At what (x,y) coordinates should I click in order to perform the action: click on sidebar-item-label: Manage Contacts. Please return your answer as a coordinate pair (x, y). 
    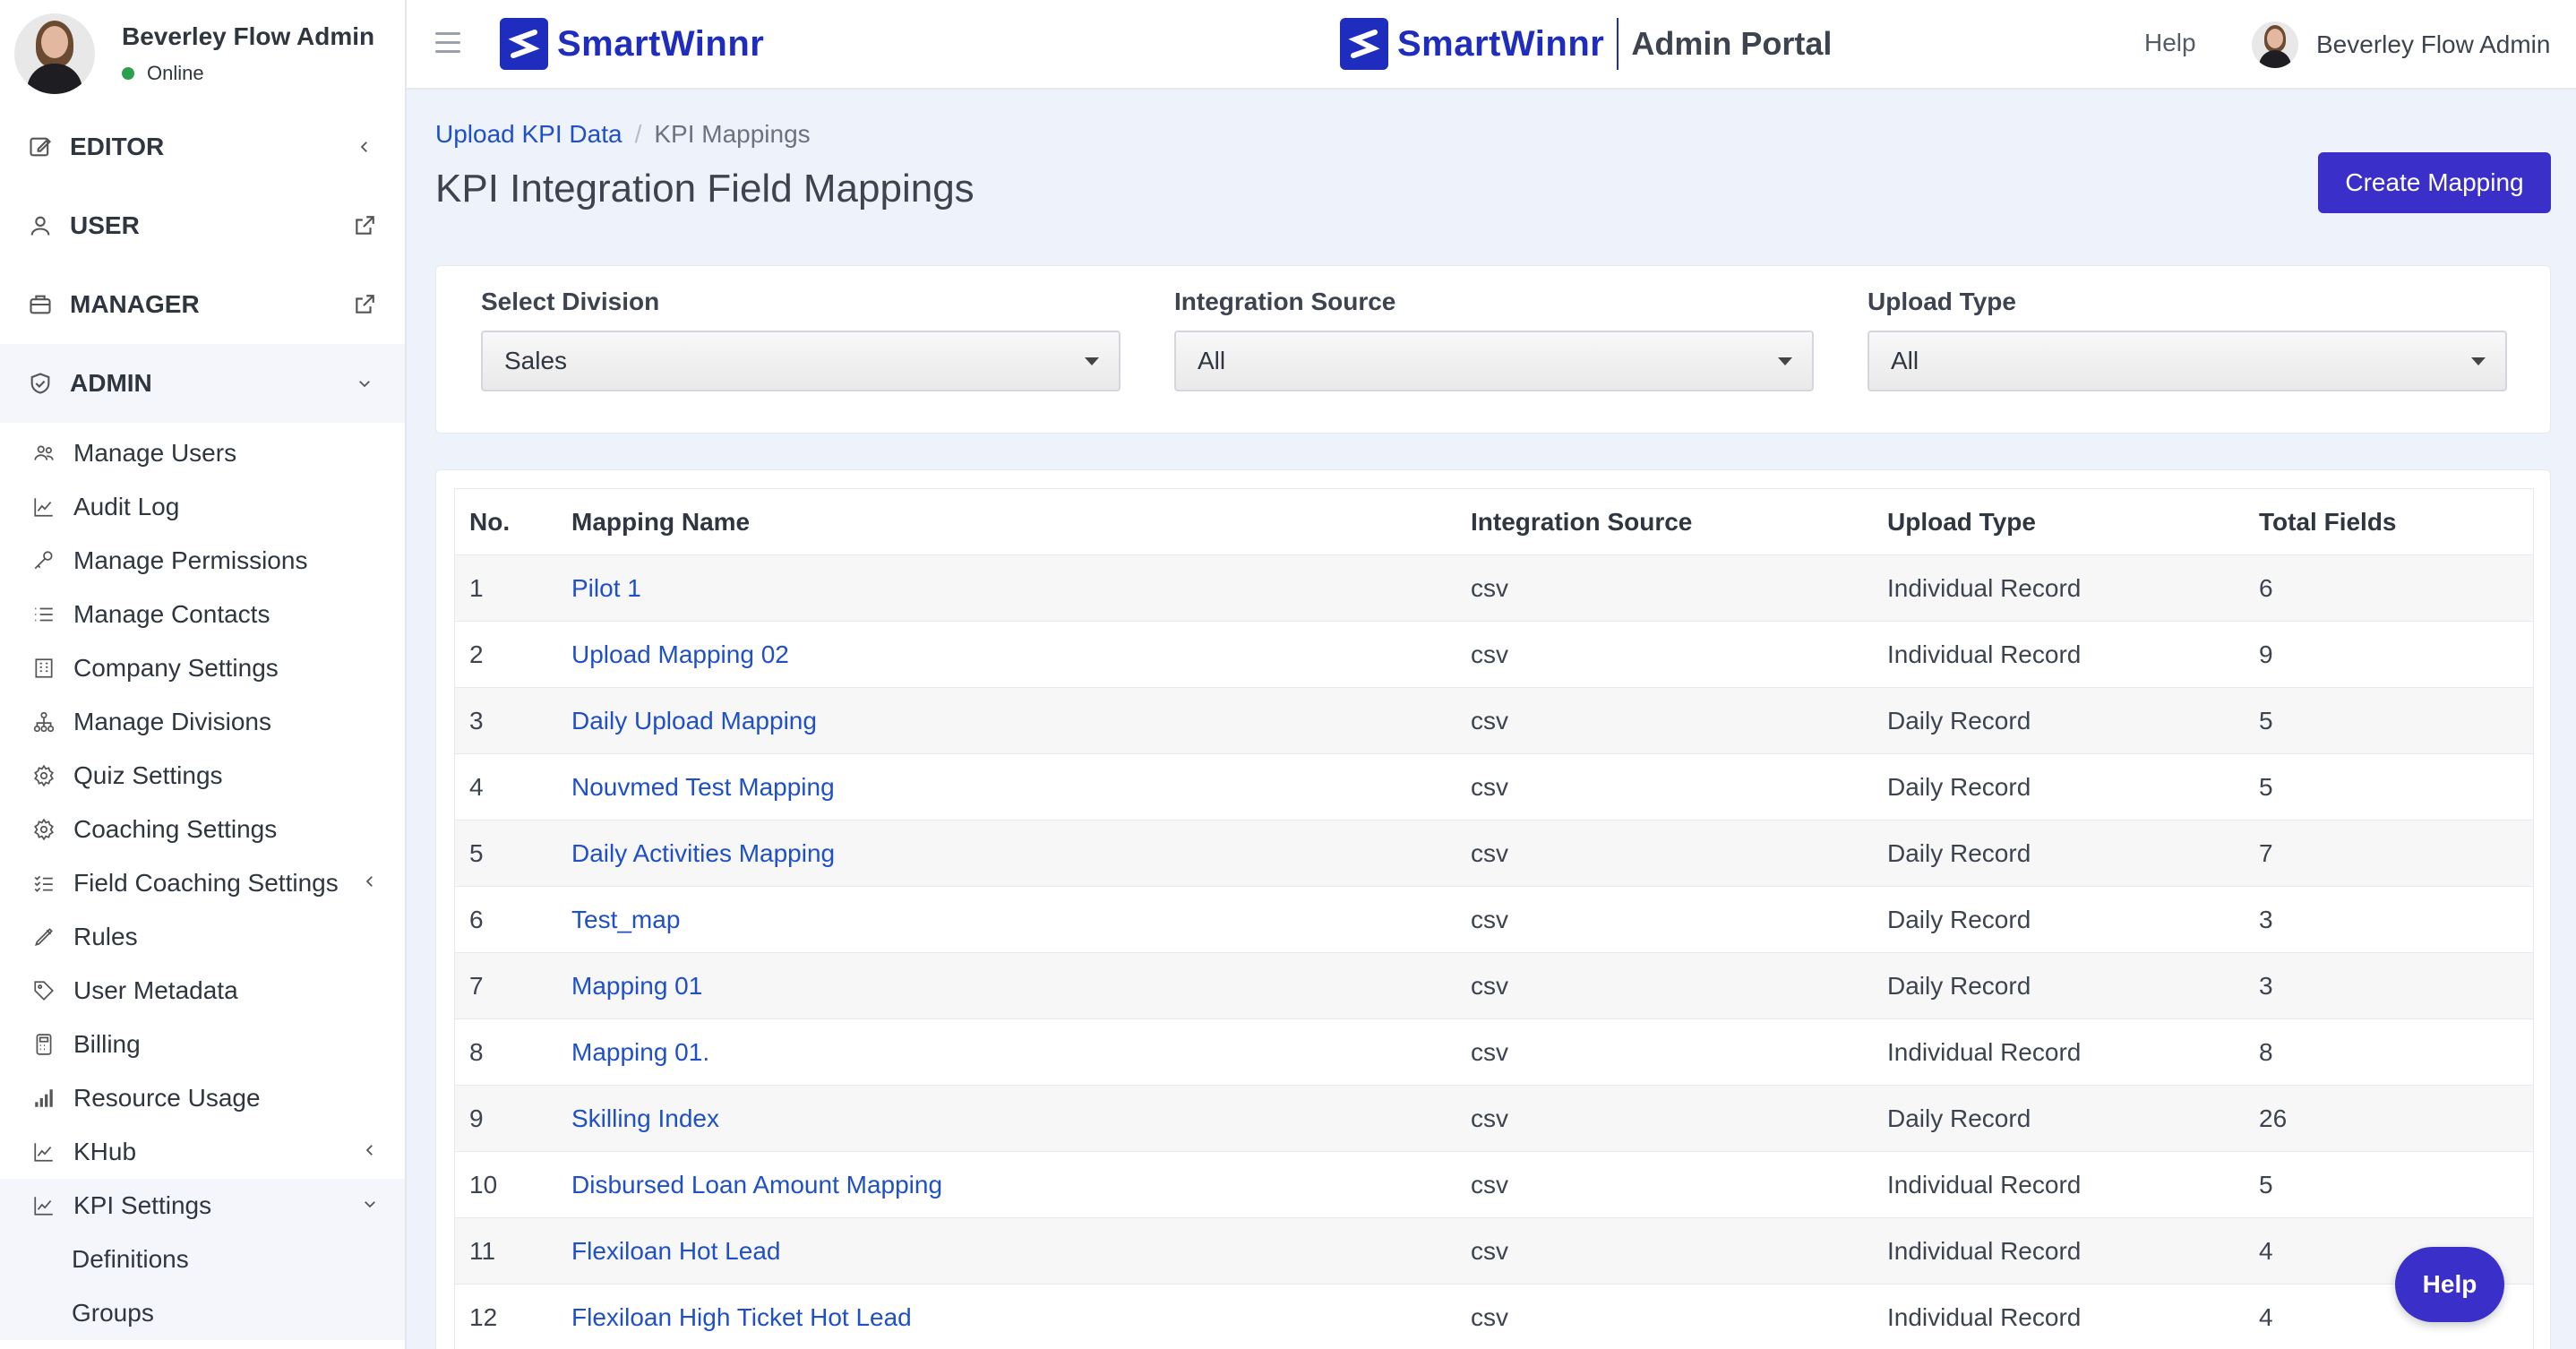
    Looking at the image, I should click on (171, 614).